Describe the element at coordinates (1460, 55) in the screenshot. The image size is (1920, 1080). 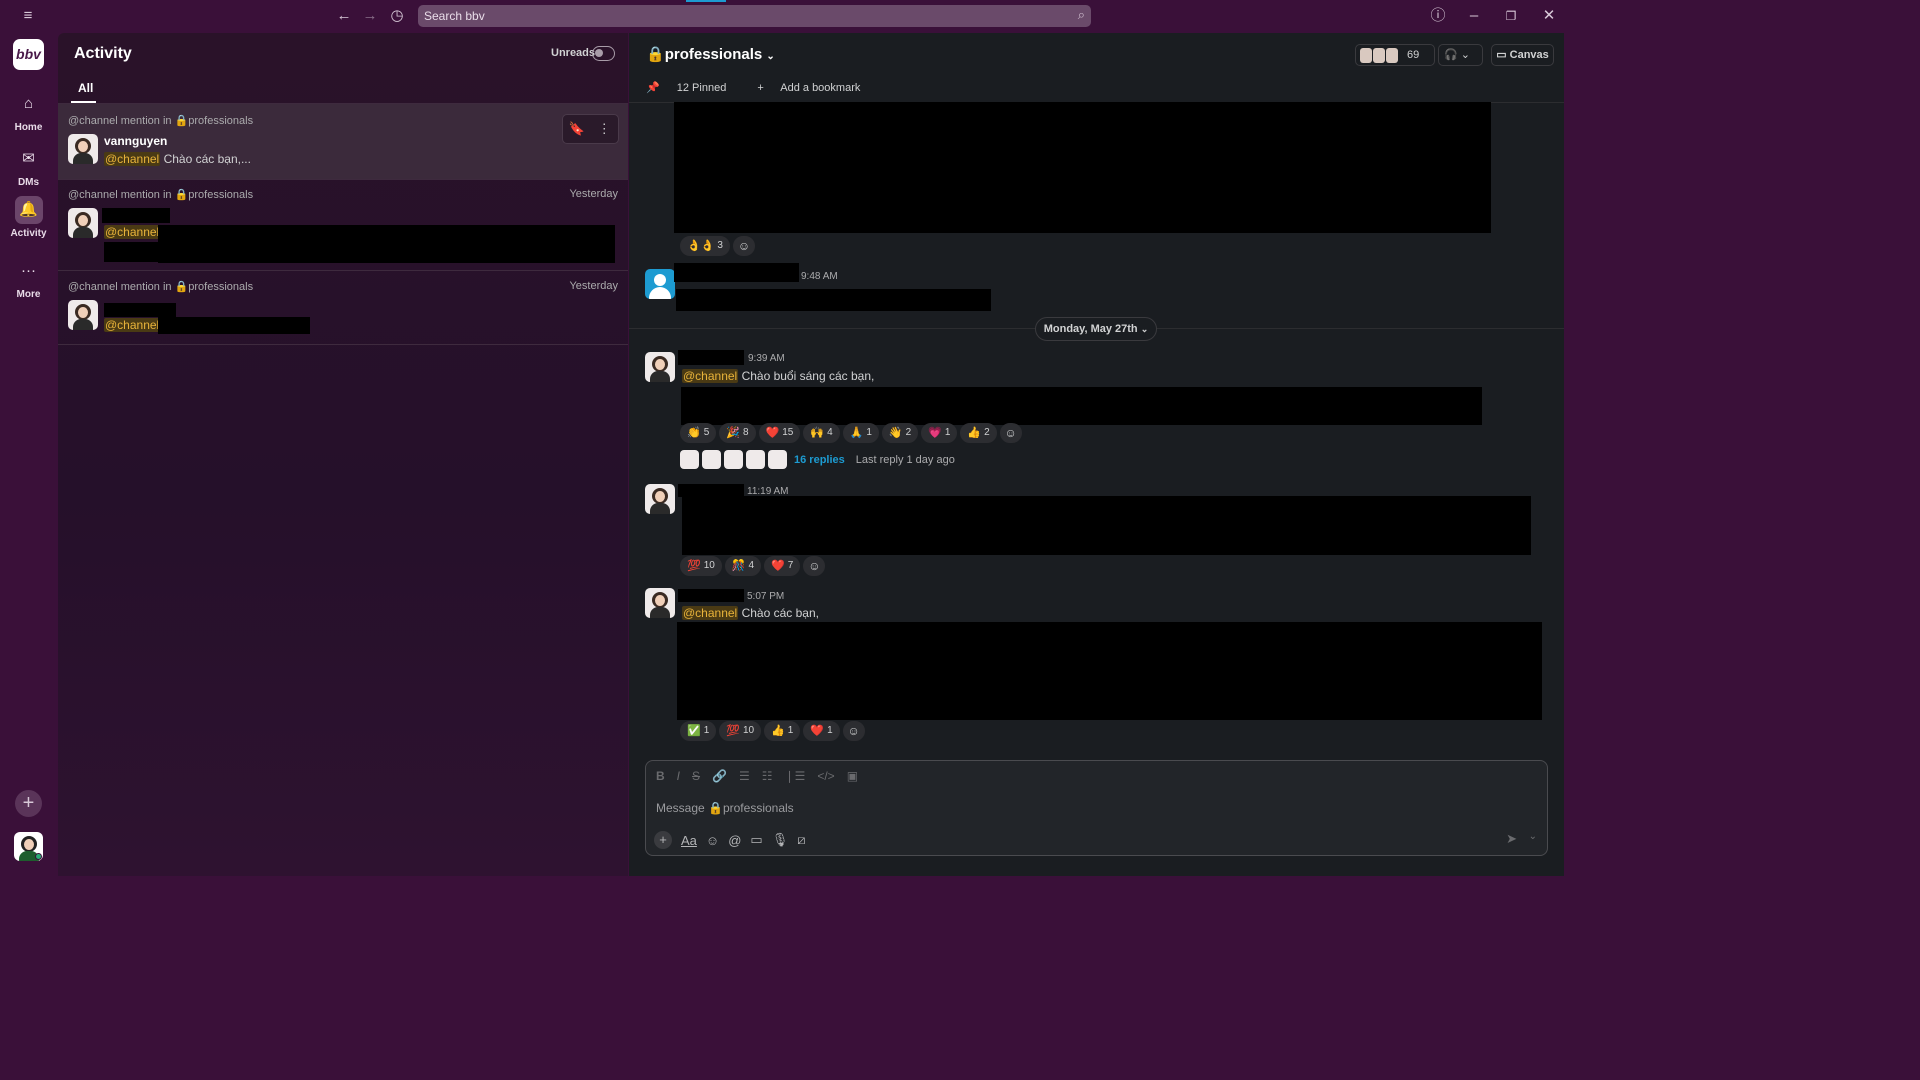
I see `huddle-button: 🎧 ⌄` at that location.